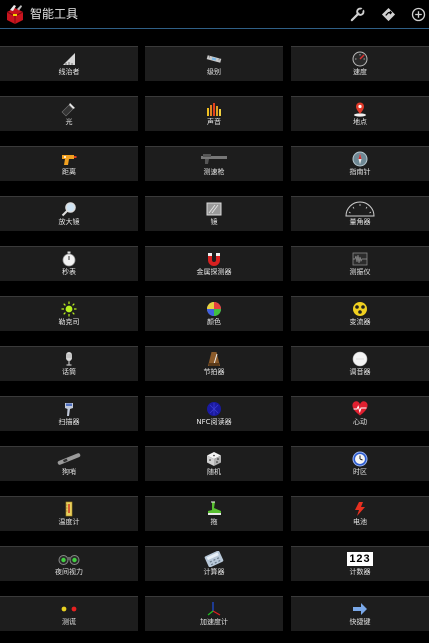 The image size is (429, 643). What do you see at coordinates (69, 272) in the screenshot?
I see `tool-label: 秒表` at bounding box center [69, 272].